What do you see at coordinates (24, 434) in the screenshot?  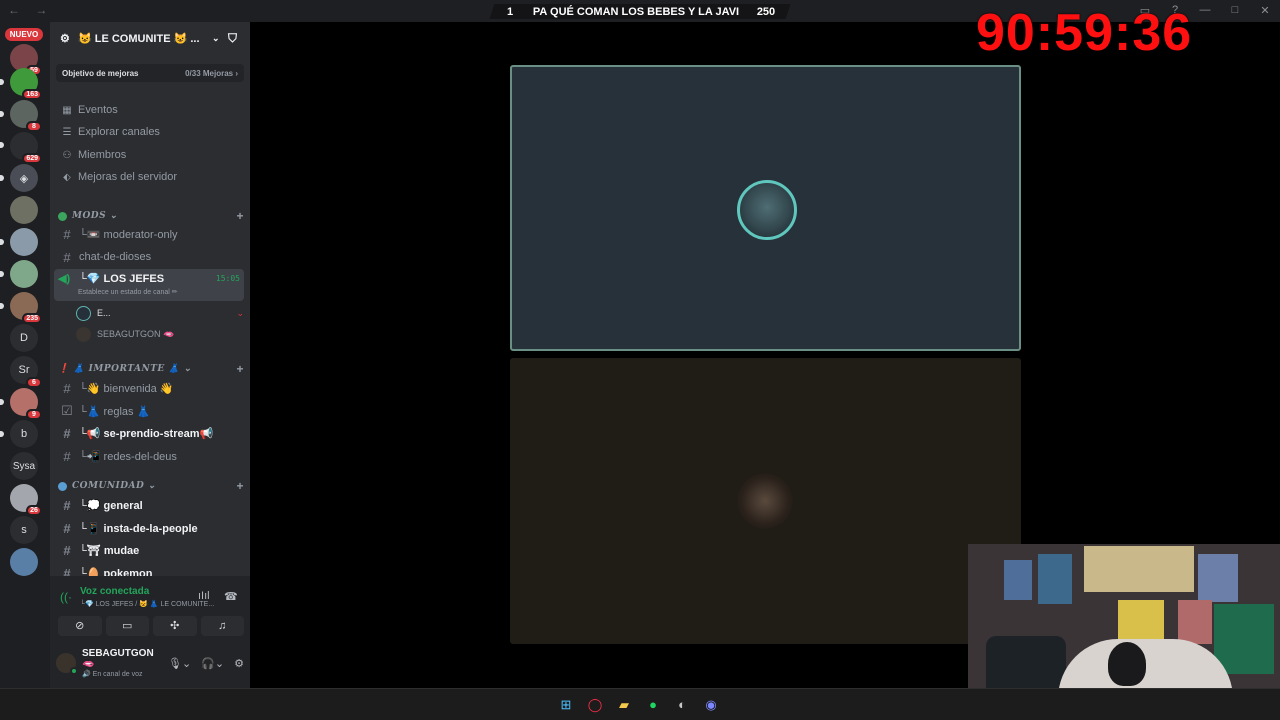 I see `server-icon: b` at bounding box center [24, 434].